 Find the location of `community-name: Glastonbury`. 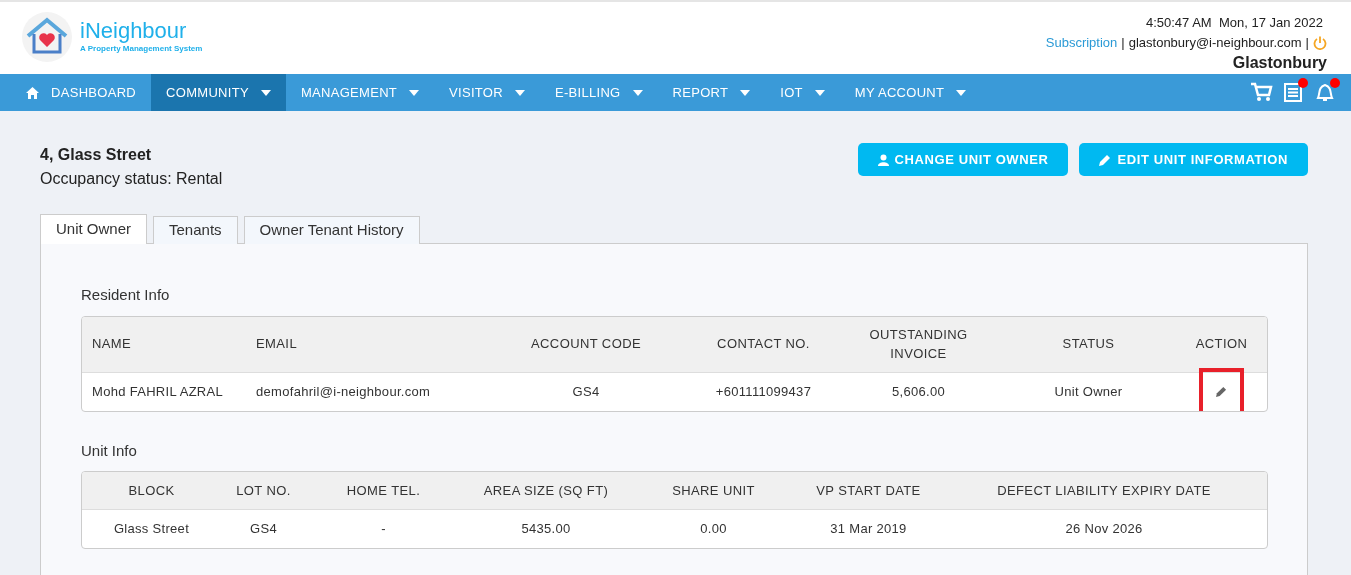

community-name: Glastonbury is located at coordinates (1279, 62).